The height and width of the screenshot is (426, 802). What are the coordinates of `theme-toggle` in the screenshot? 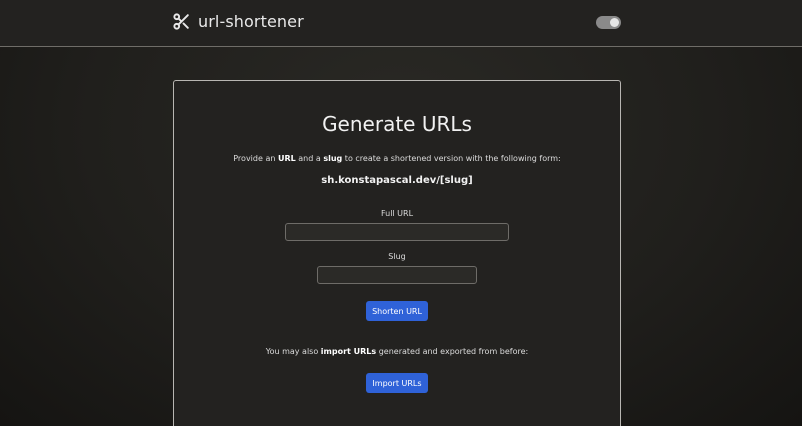 It's located at (608, 22).